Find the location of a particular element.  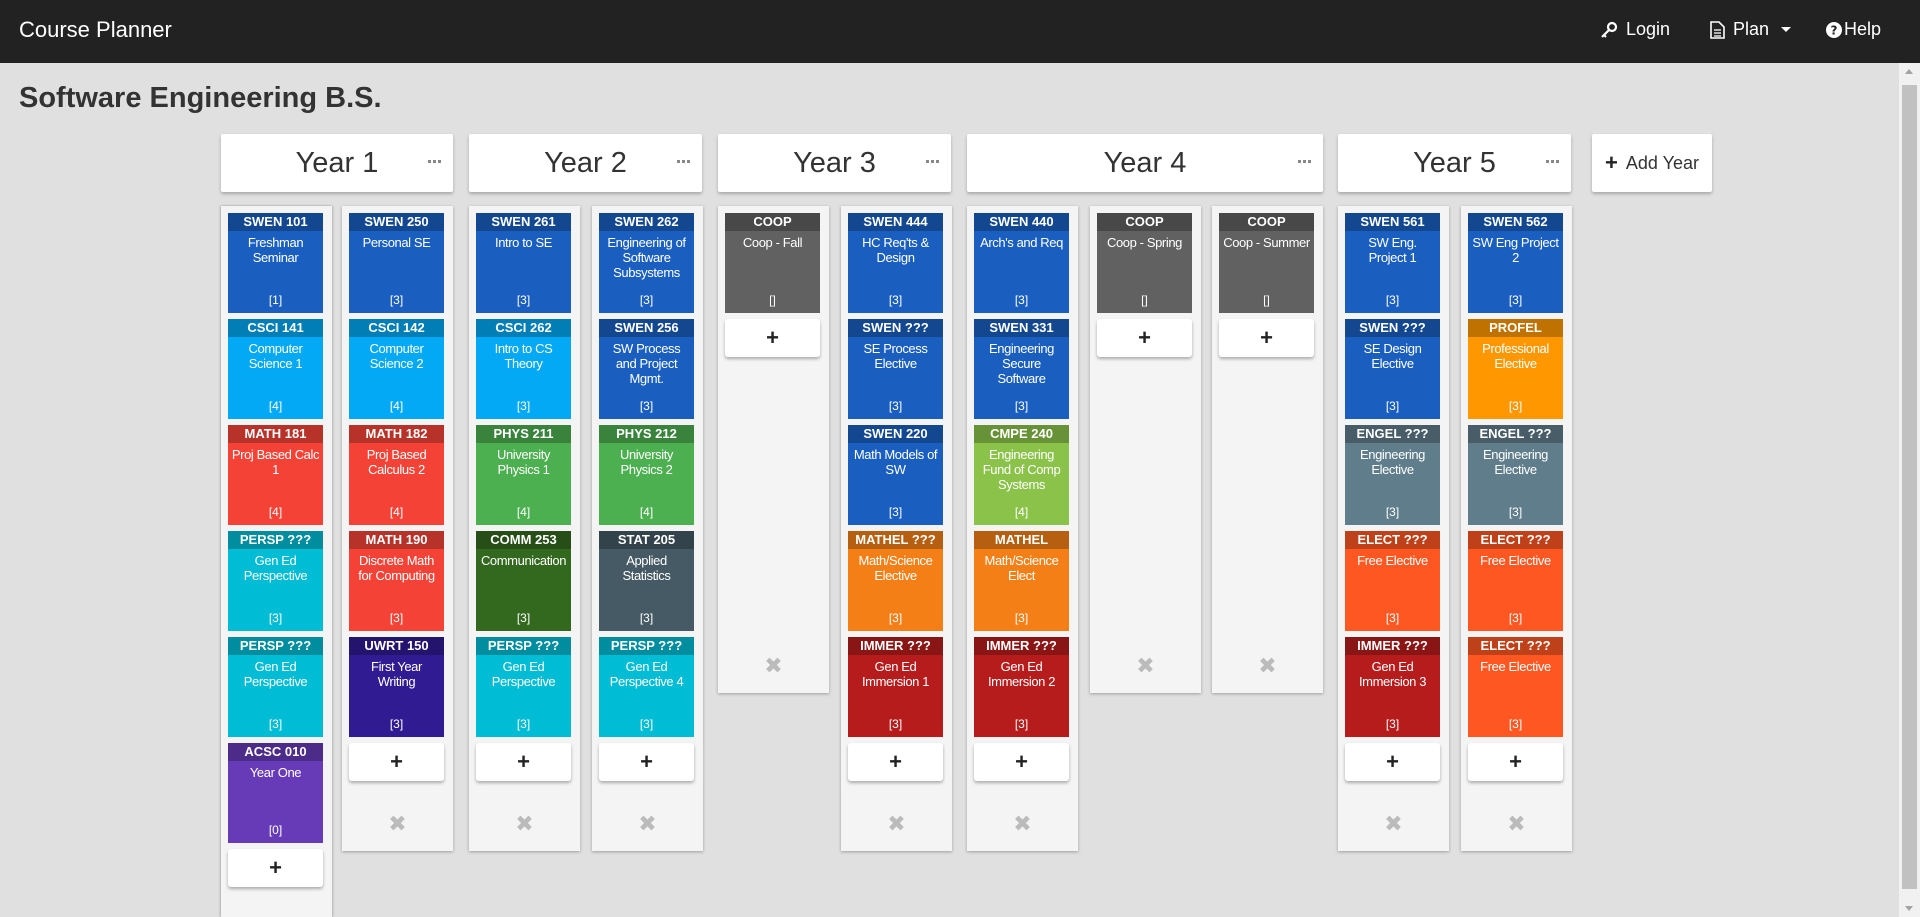

course-card: CSCI 141 Computer Science 1 [4] is located at coordinates (275, 369).